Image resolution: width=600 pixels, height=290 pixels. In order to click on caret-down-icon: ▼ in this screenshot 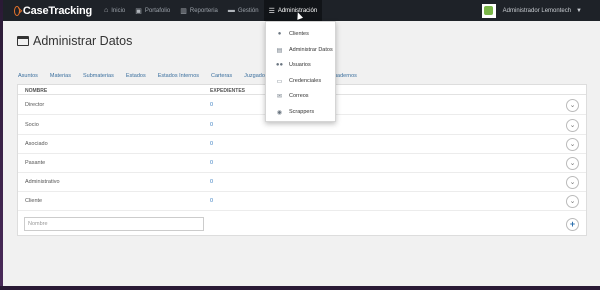, I will do `click(579, 10)`.